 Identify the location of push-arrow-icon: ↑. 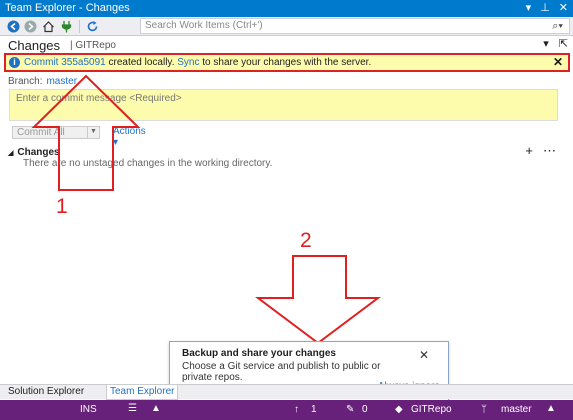
(296, 409).